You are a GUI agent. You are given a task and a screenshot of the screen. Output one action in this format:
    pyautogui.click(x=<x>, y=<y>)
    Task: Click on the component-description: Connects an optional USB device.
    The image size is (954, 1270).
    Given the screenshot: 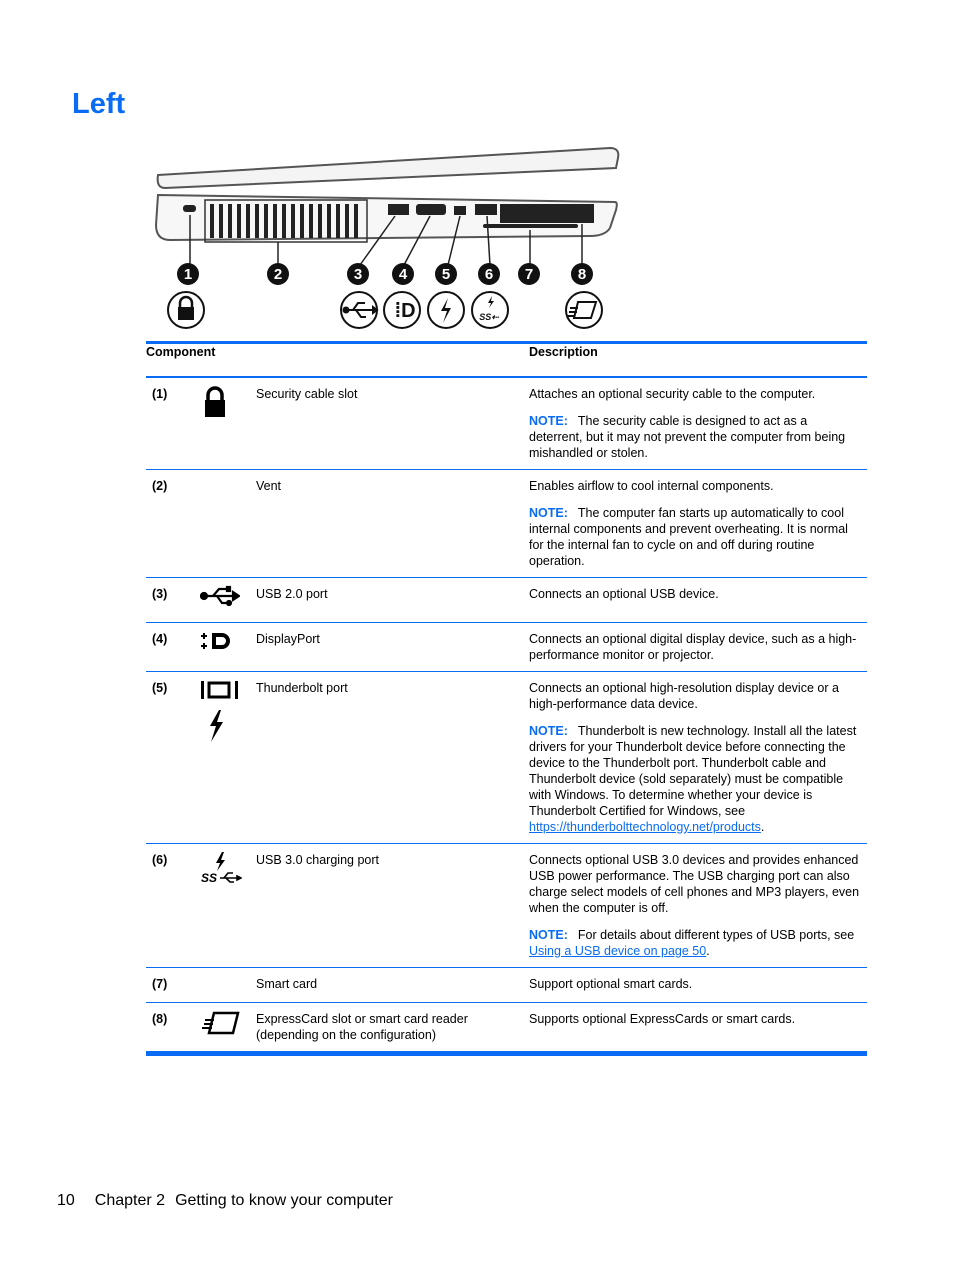 What is the action you would take?
    pyautogui.click(x=624, y=594)
    